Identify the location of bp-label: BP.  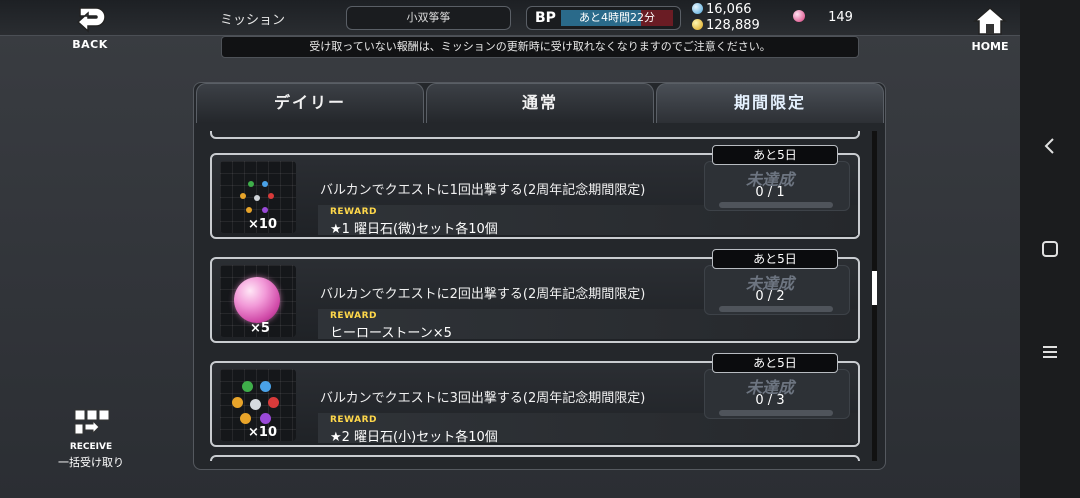
(545, 18).